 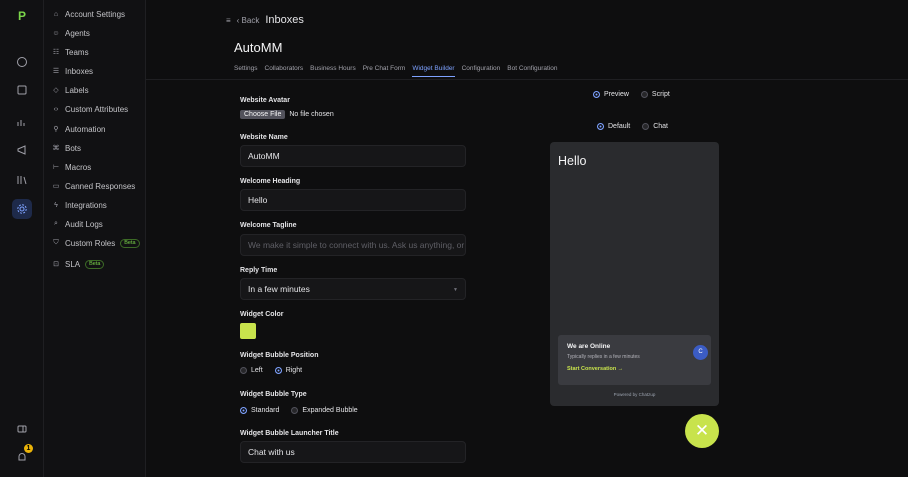 What do you see at coordinates (248, 331) in the screenshot?
I see `widget-color-swatch` at bounding box center [248, 331].